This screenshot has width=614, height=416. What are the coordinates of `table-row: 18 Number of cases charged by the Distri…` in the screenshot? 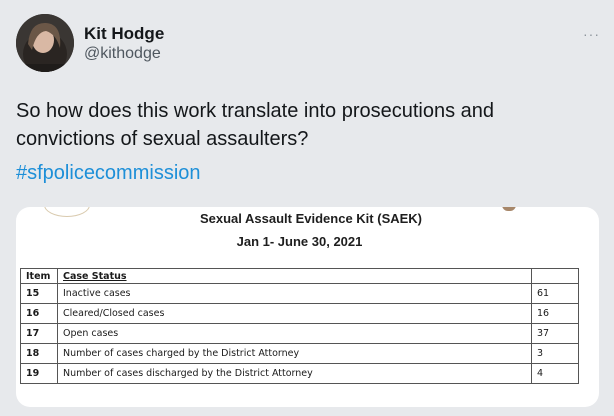 It's located at (299, 353).